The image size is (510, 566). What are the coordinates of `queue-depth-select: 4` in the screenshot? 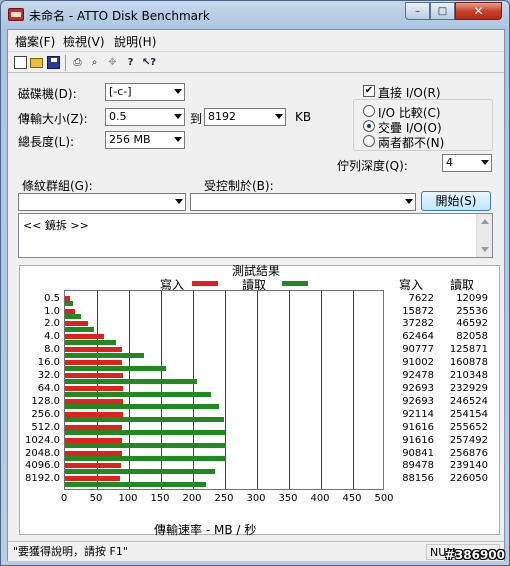 It's located at (467, 163).